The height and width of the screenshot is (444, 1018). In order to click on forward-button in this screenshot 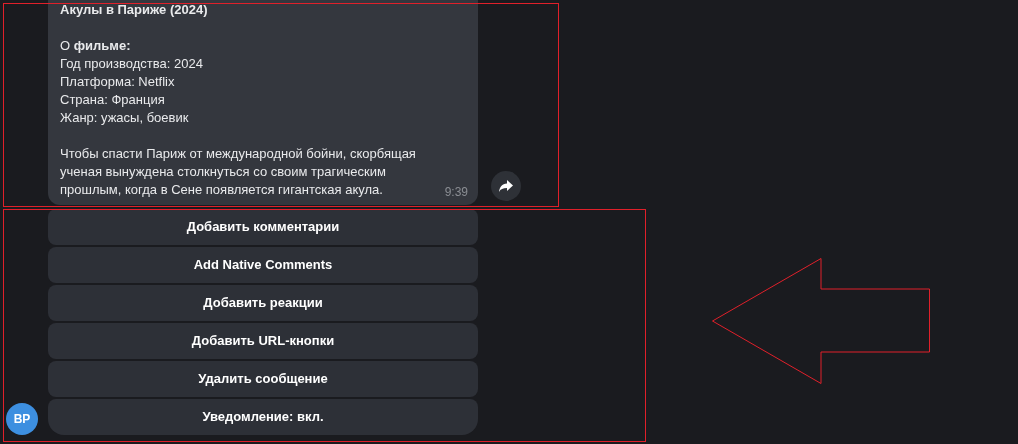, I will do `click(506, 186)`.